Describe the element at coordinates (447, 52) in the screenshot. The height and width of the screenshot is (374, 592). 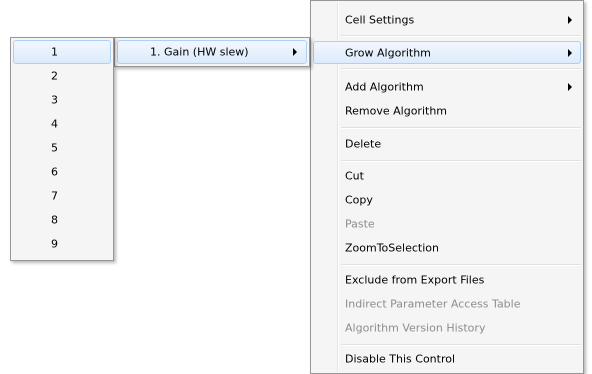
I see `menu-item-grow-algorithm: Grow Algorithm` at that location.